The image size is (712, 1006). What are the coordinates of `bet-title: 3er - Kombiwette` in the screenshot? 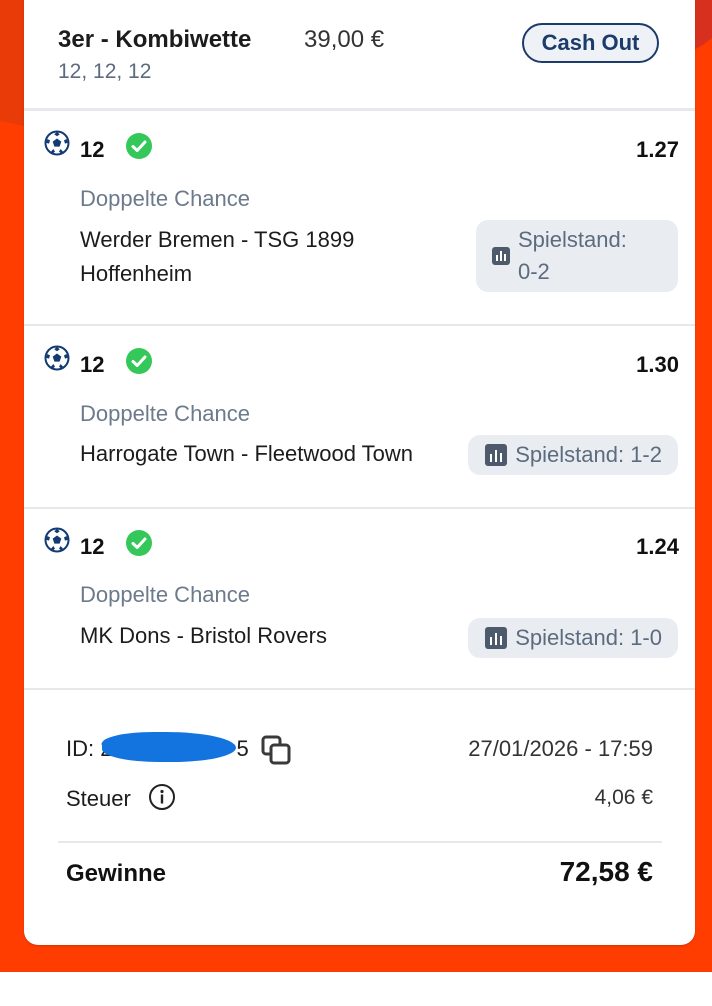 It's located at (155, 39).